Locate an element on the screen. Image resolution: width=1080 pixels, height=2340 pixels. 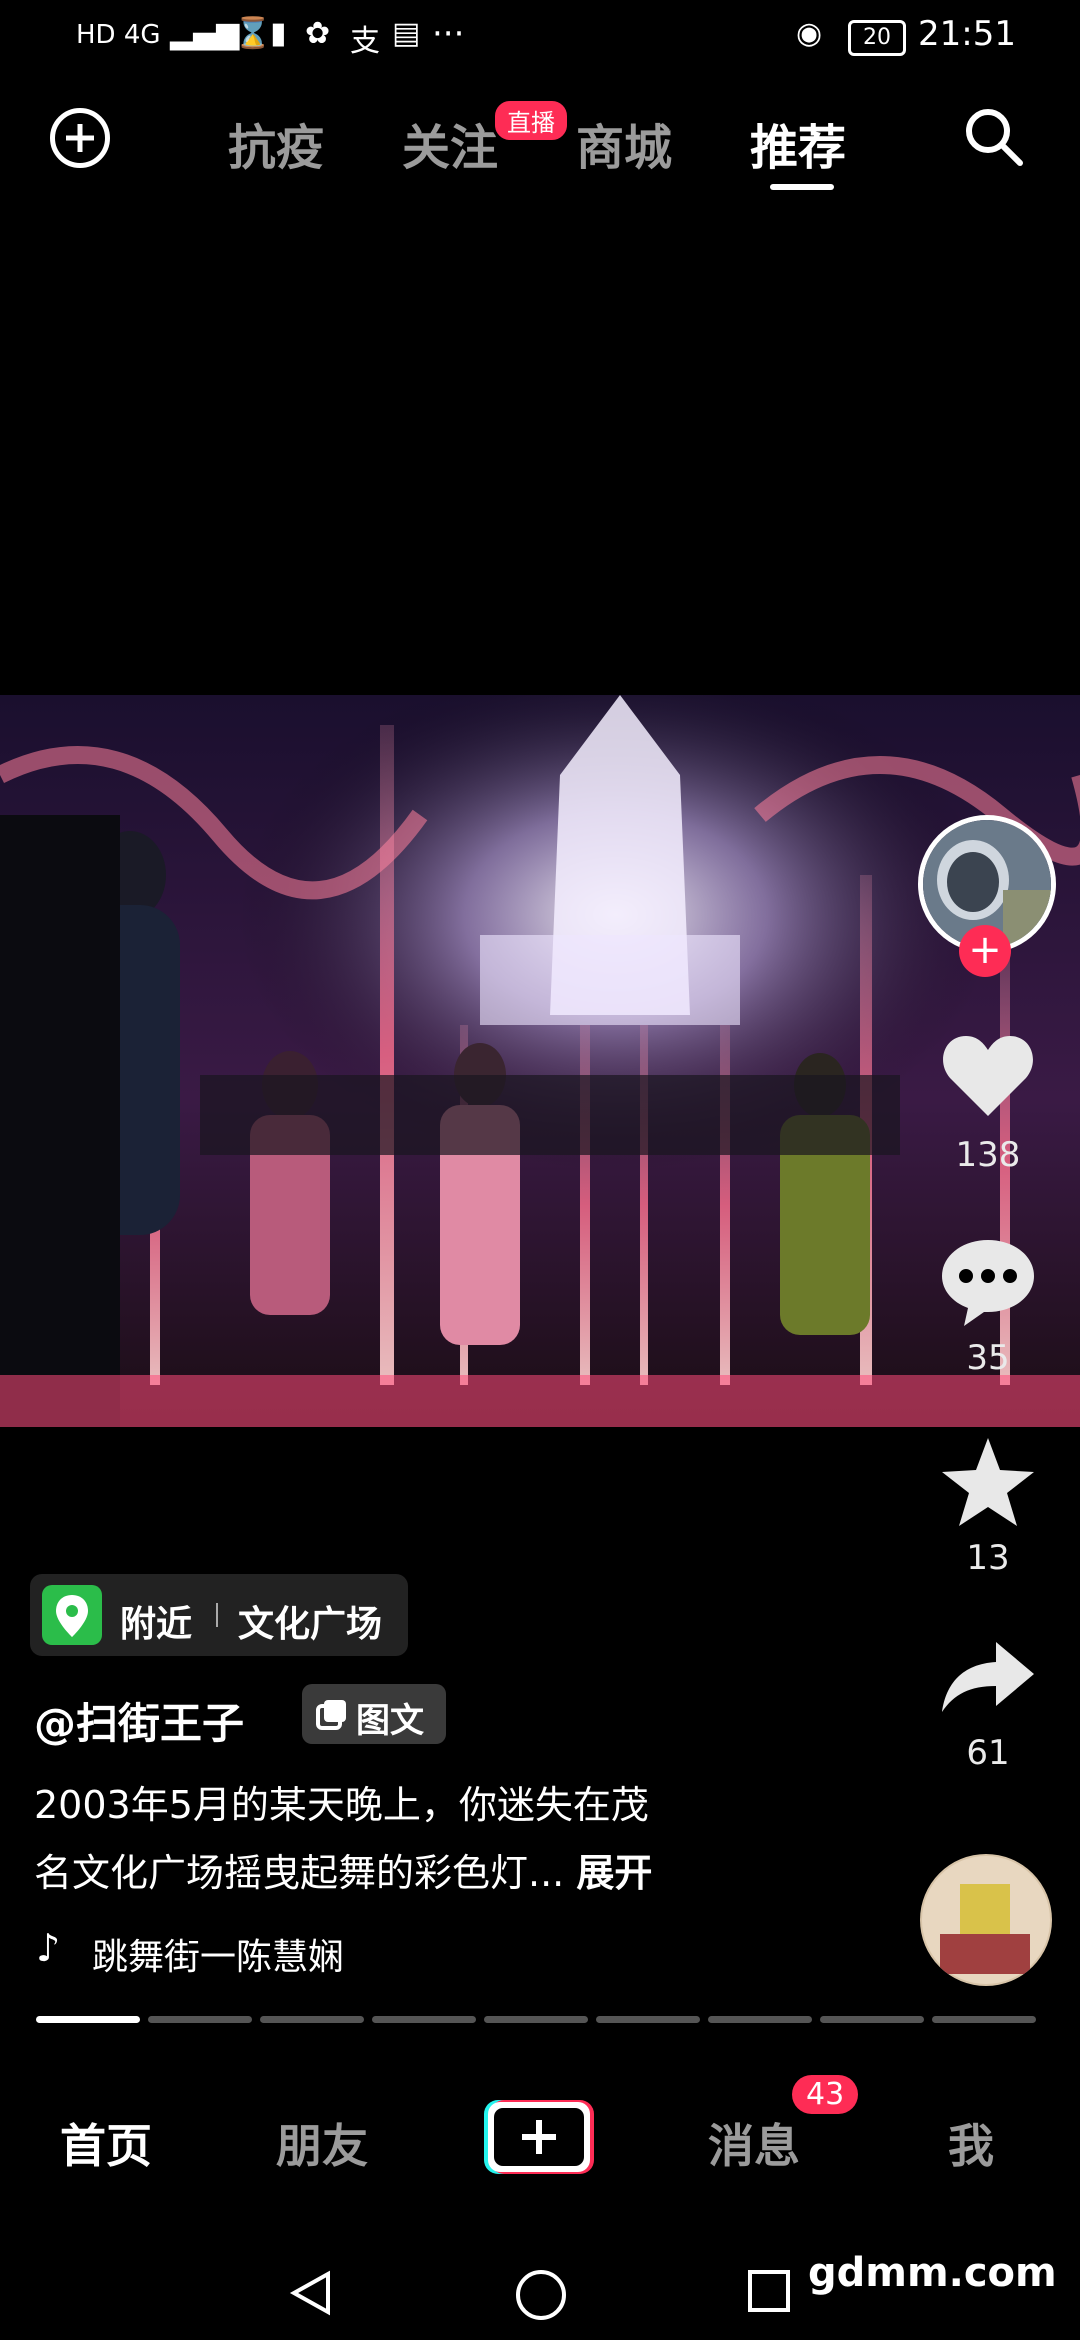
create-plus-icon is located at coordinates (539, 2137).